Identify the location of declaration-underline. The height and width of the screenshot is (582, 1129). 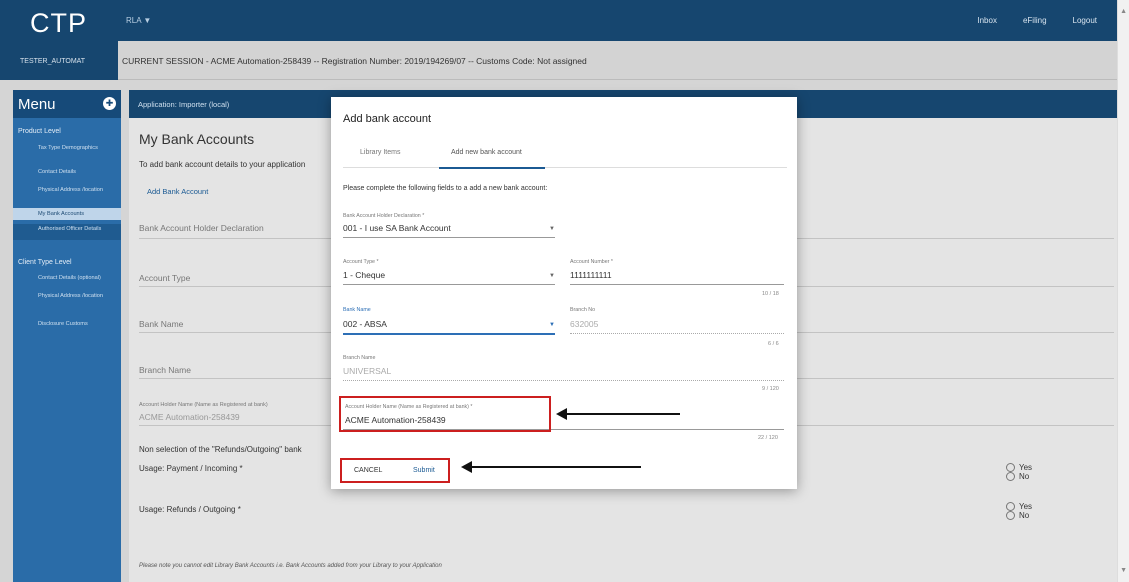
(449, 237).